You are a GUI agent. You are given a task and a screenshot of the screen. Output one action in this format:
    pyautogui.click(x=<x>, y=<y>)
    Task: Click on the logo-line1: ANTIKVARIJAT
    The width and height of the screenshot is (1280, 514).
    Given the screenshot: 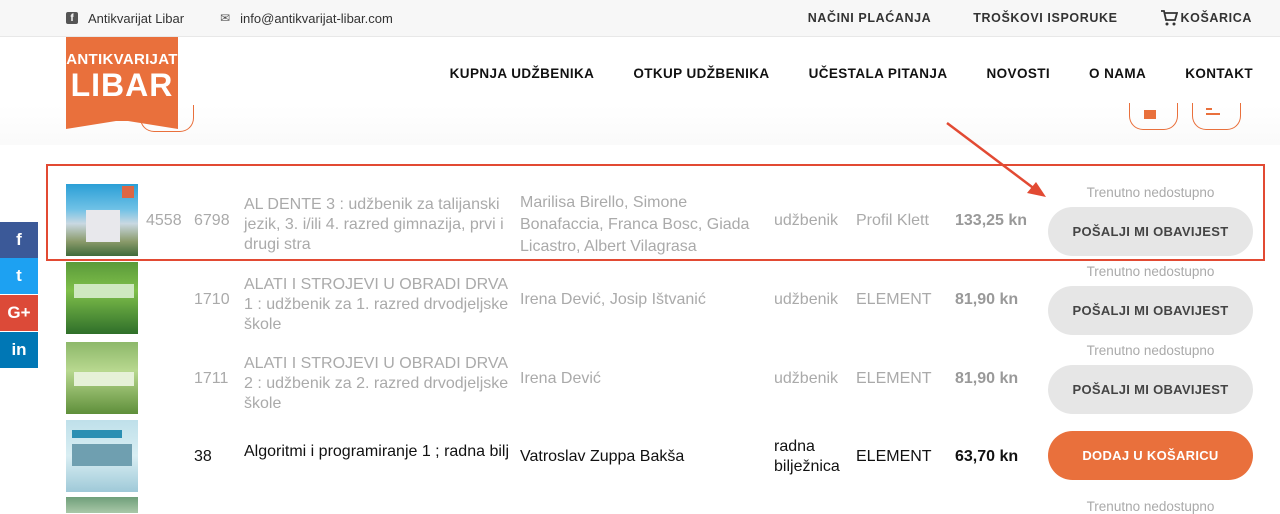 What is the action you would take?
    pyautogui.click(x=122, y=59)
    